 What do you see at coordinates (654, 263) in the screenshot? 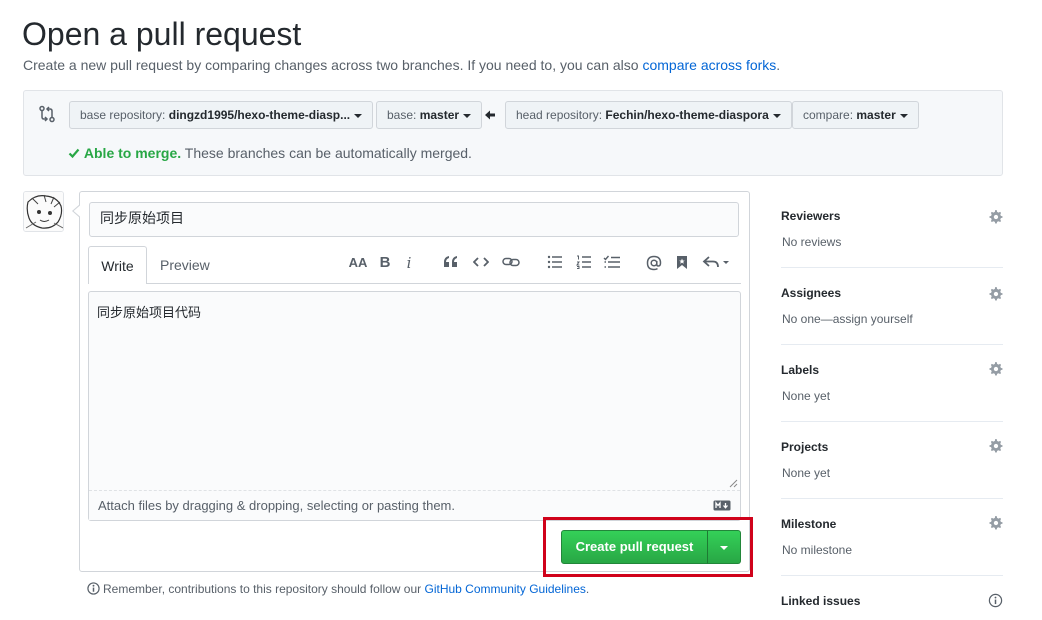
I see `mention-icon` at bounding box center [654, 263].